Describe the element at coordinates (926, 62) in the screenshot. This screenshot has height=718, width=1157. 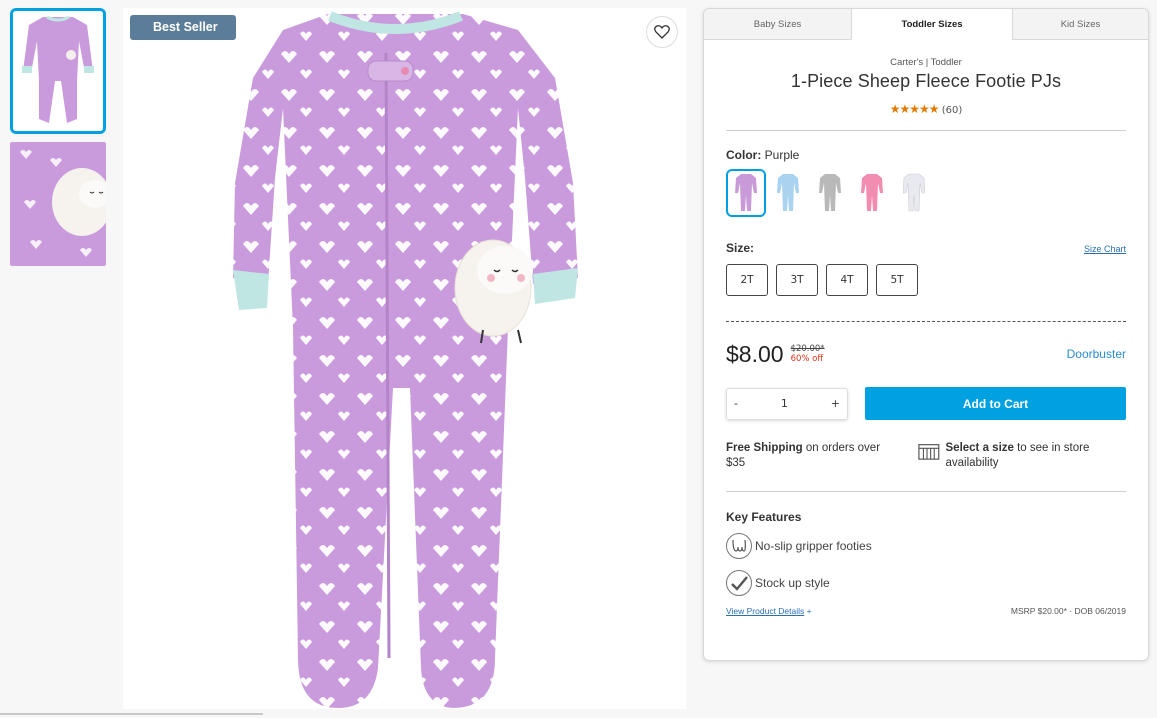
I see `brand-label: Carter's | Toddler` at that location.